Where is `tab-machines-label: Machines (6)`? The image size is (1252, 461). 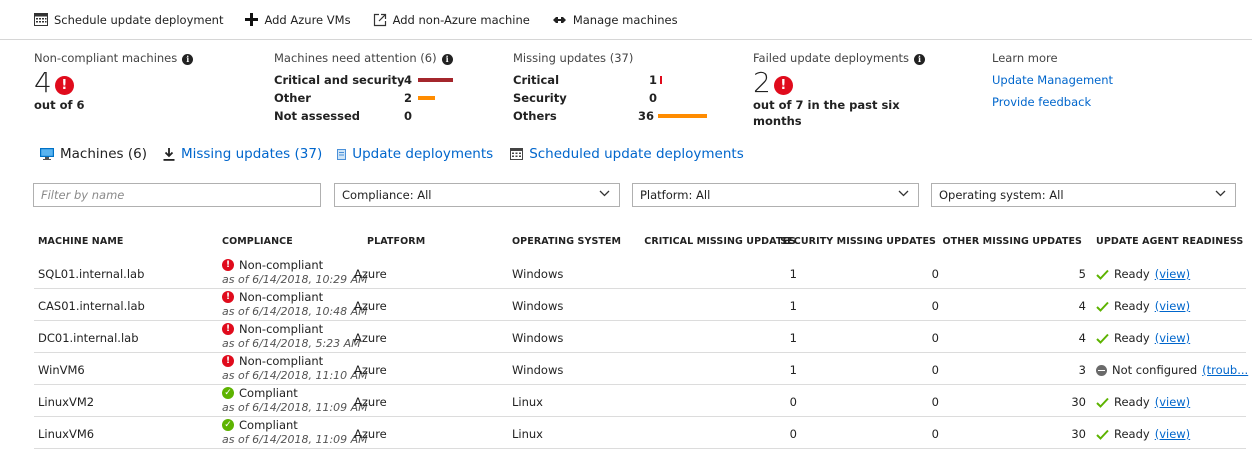 tab-machines-label: Machines (6) is located at coordinates (103, 154).